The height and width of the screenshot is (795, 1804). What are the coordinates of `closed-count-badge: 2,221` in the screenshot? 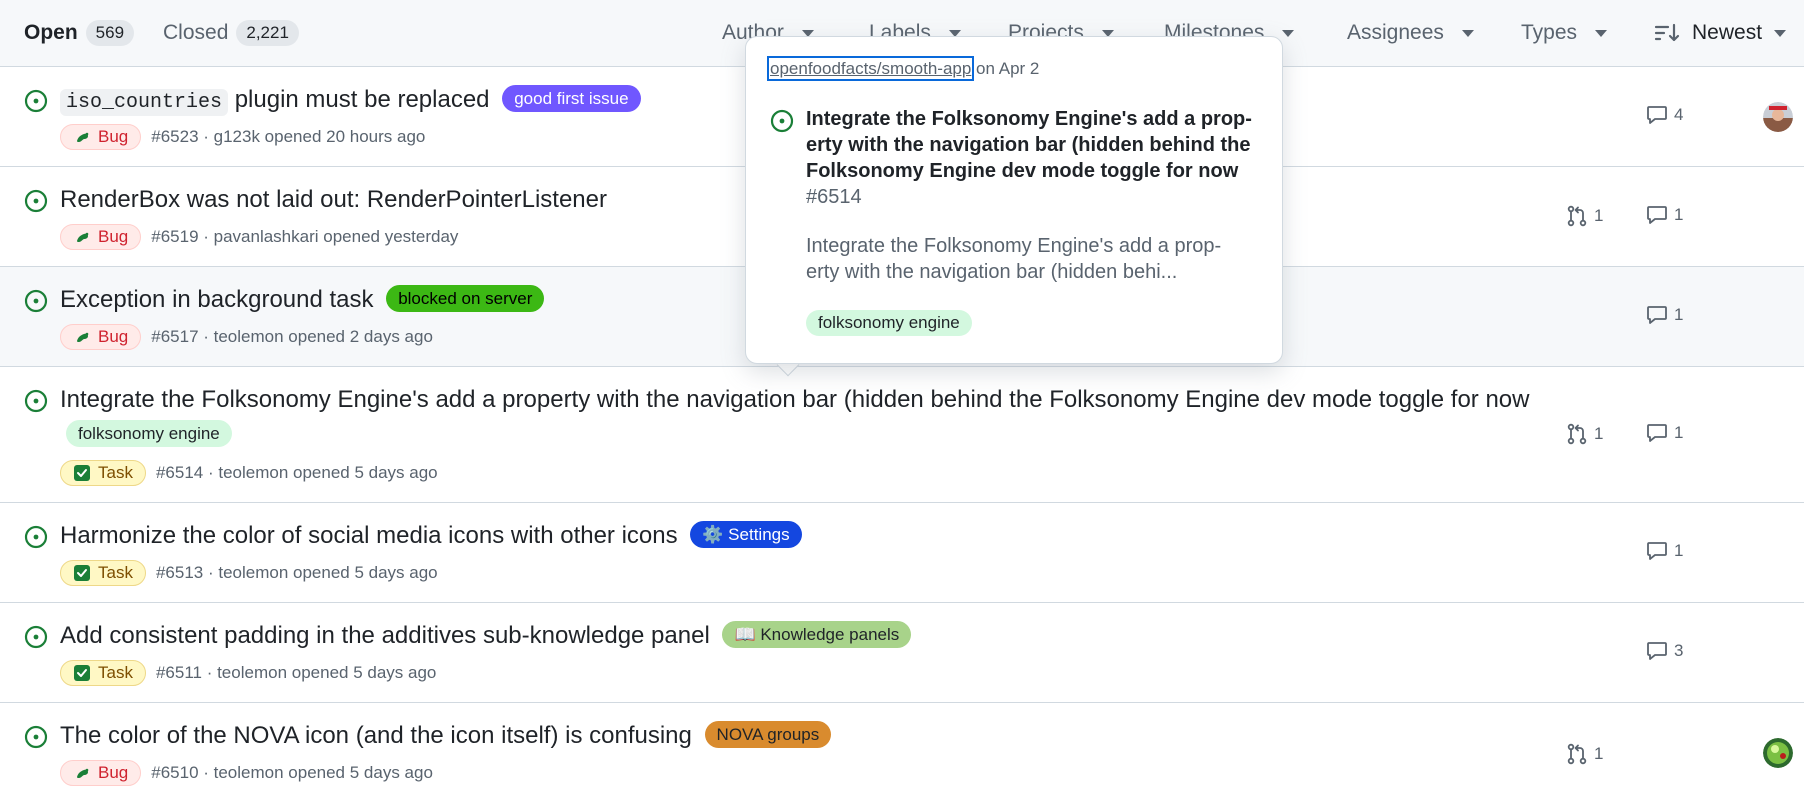 It's located at (267, 33).